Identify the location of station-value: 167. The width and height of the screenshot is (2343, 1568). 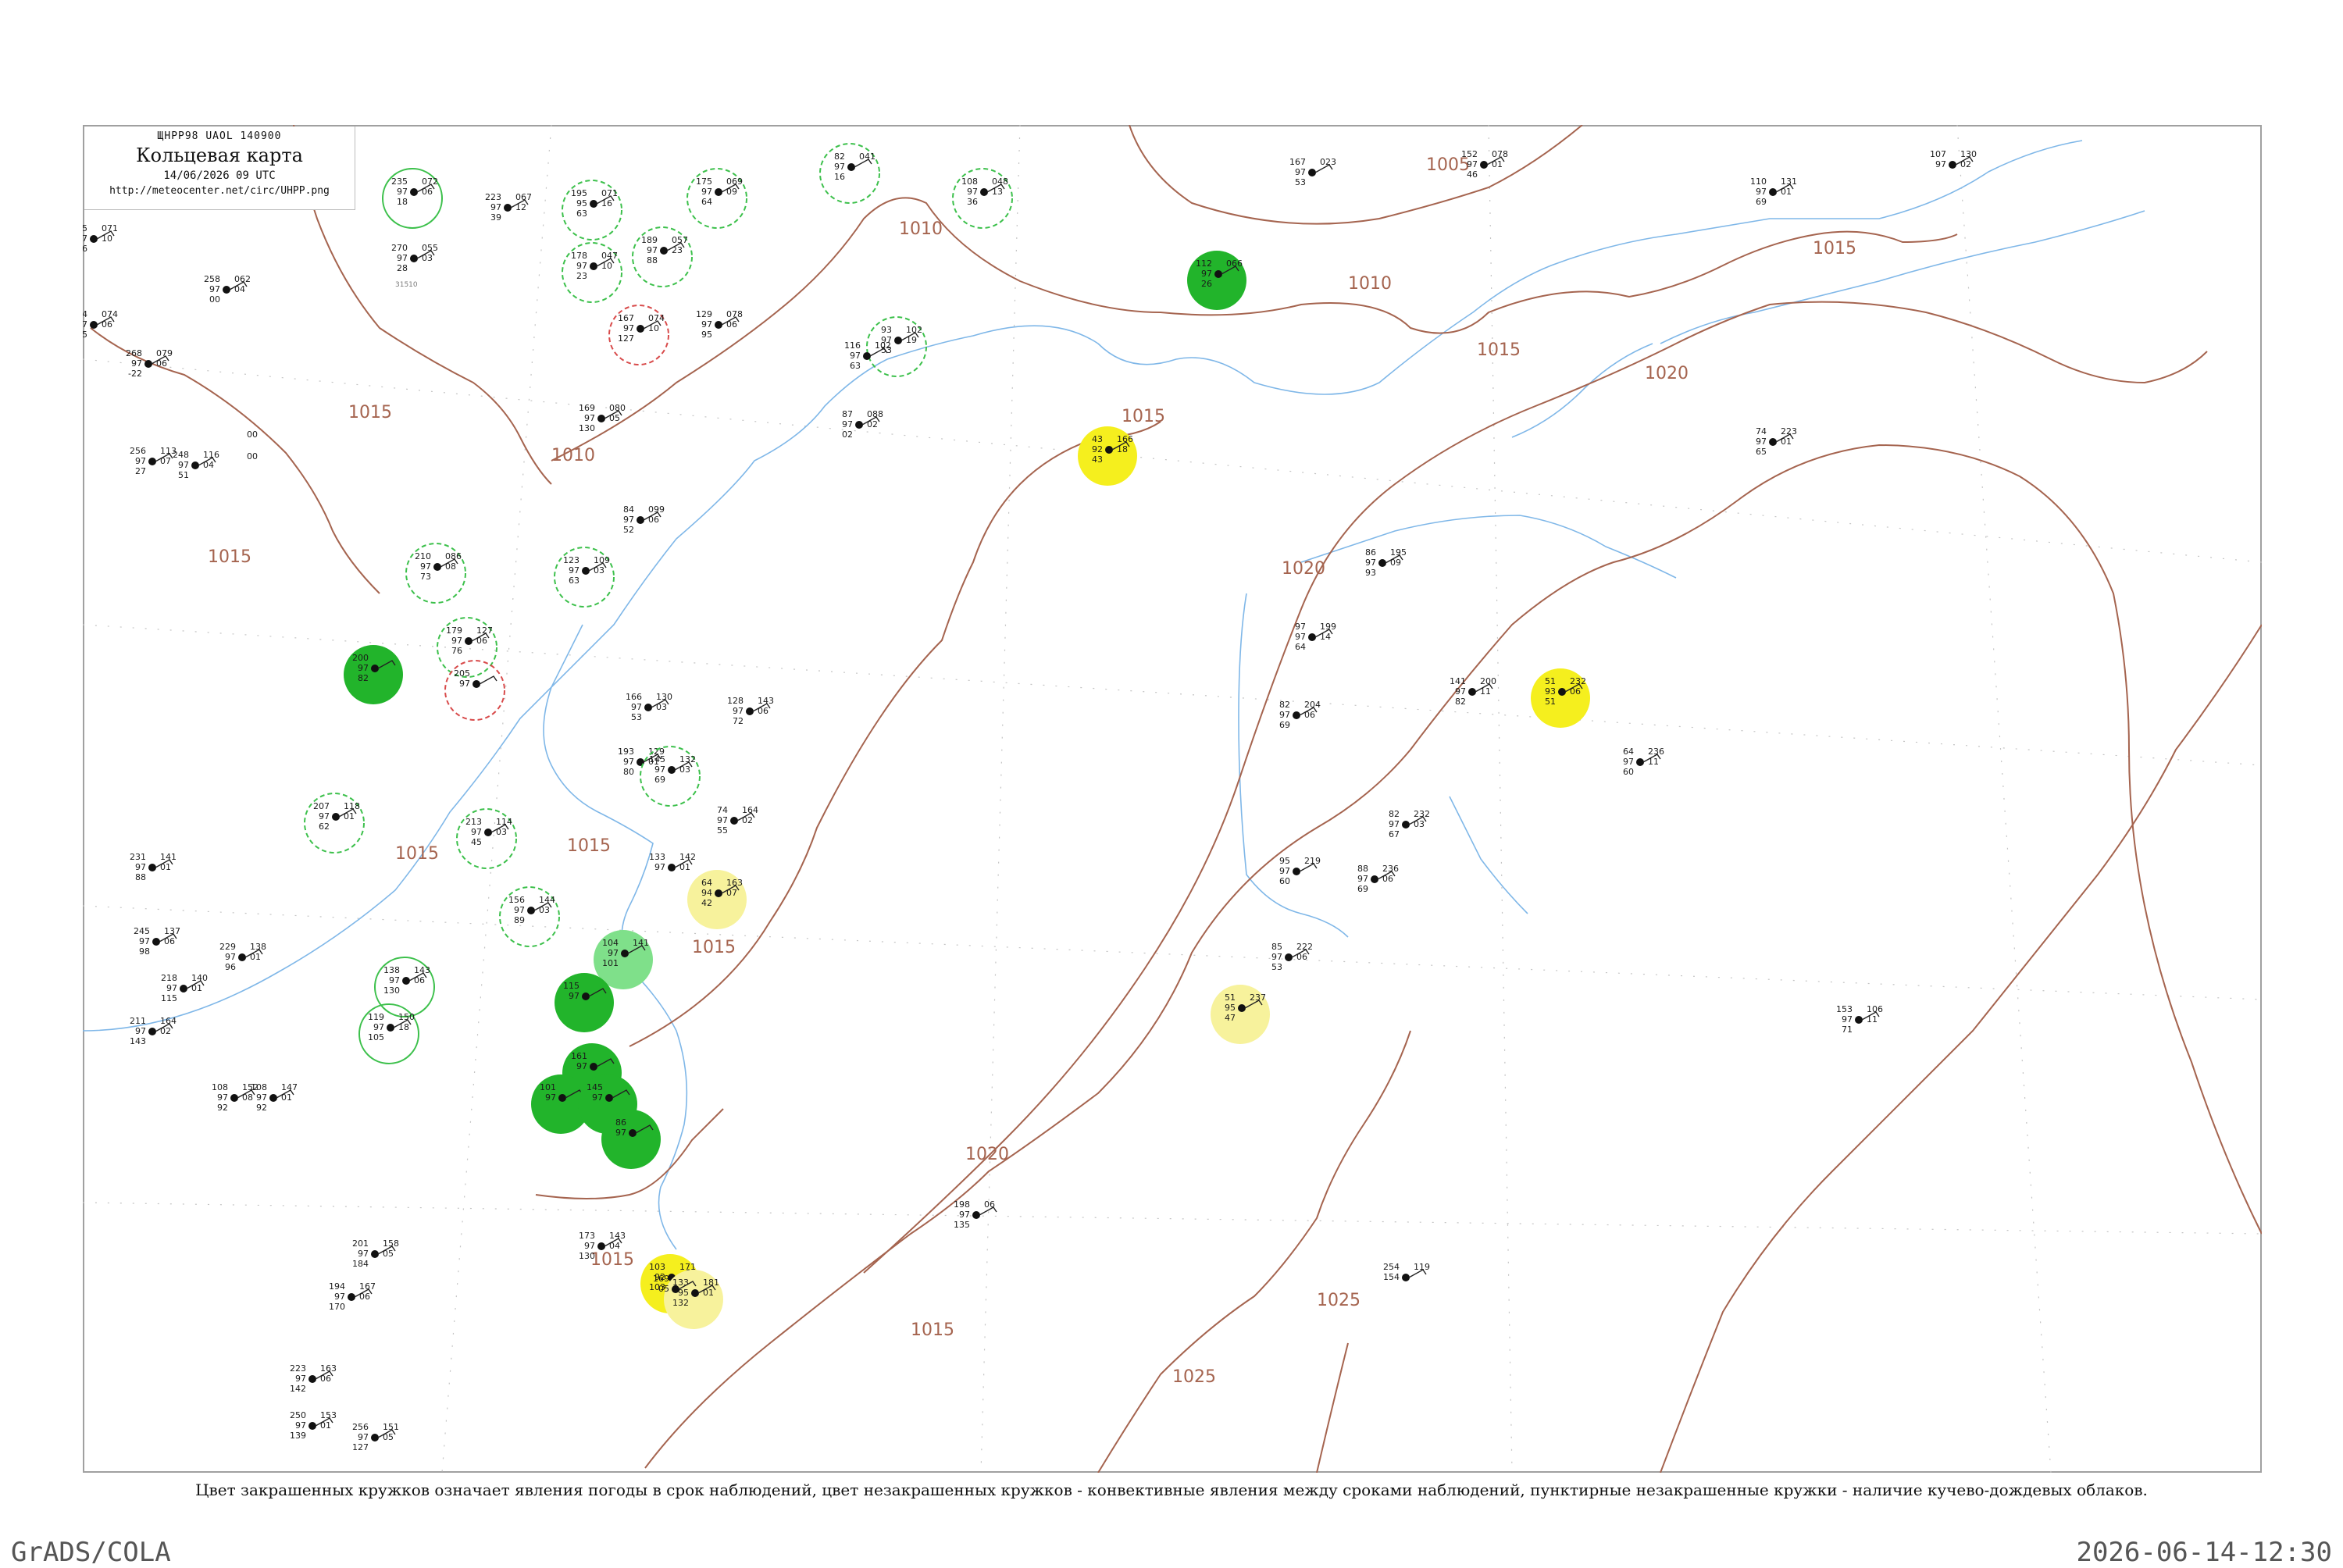
(367, 1286).